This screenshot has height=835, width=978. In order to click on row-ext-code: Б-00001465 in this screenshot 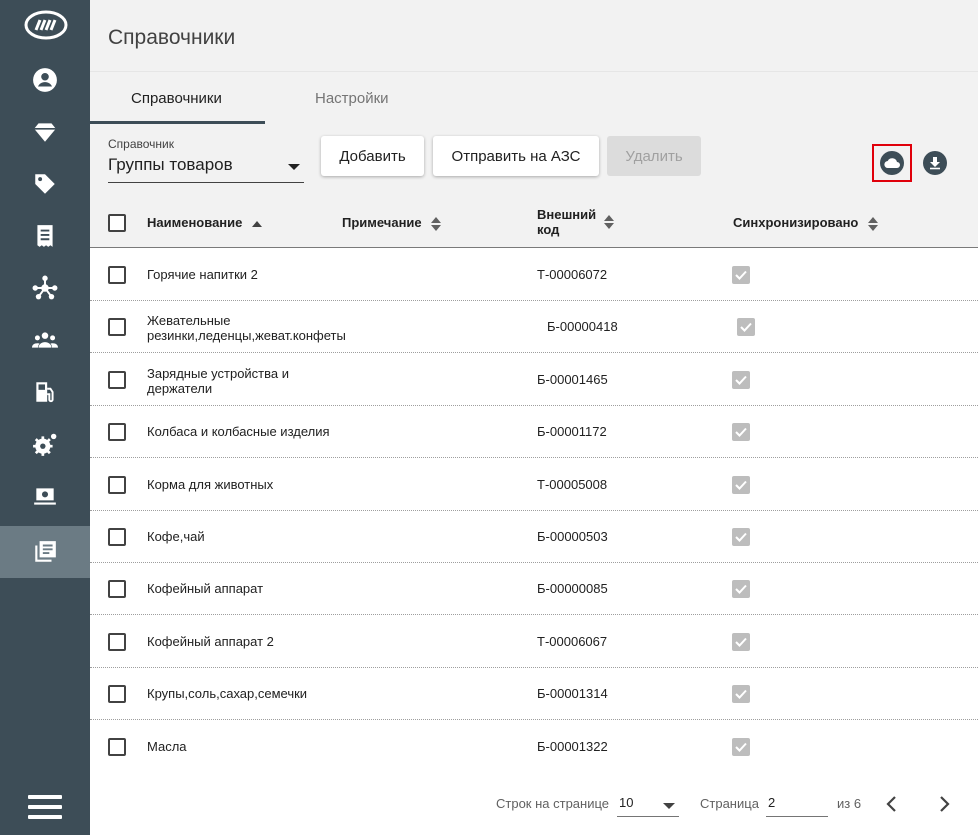, I will do `click(572, 379)`.